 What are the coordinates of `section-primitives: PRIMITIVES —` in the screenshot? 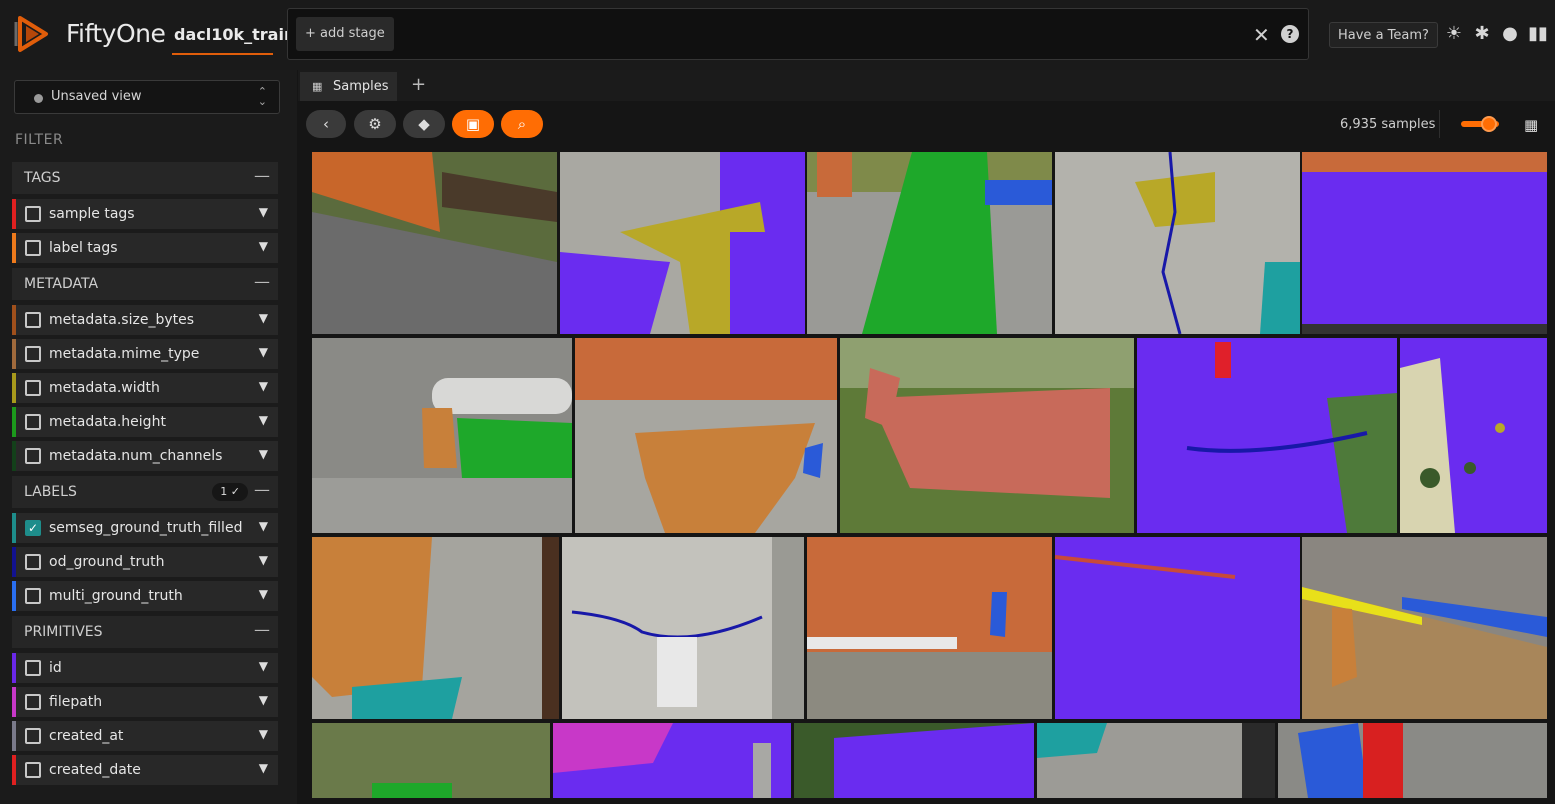 It's located at (145, 632).